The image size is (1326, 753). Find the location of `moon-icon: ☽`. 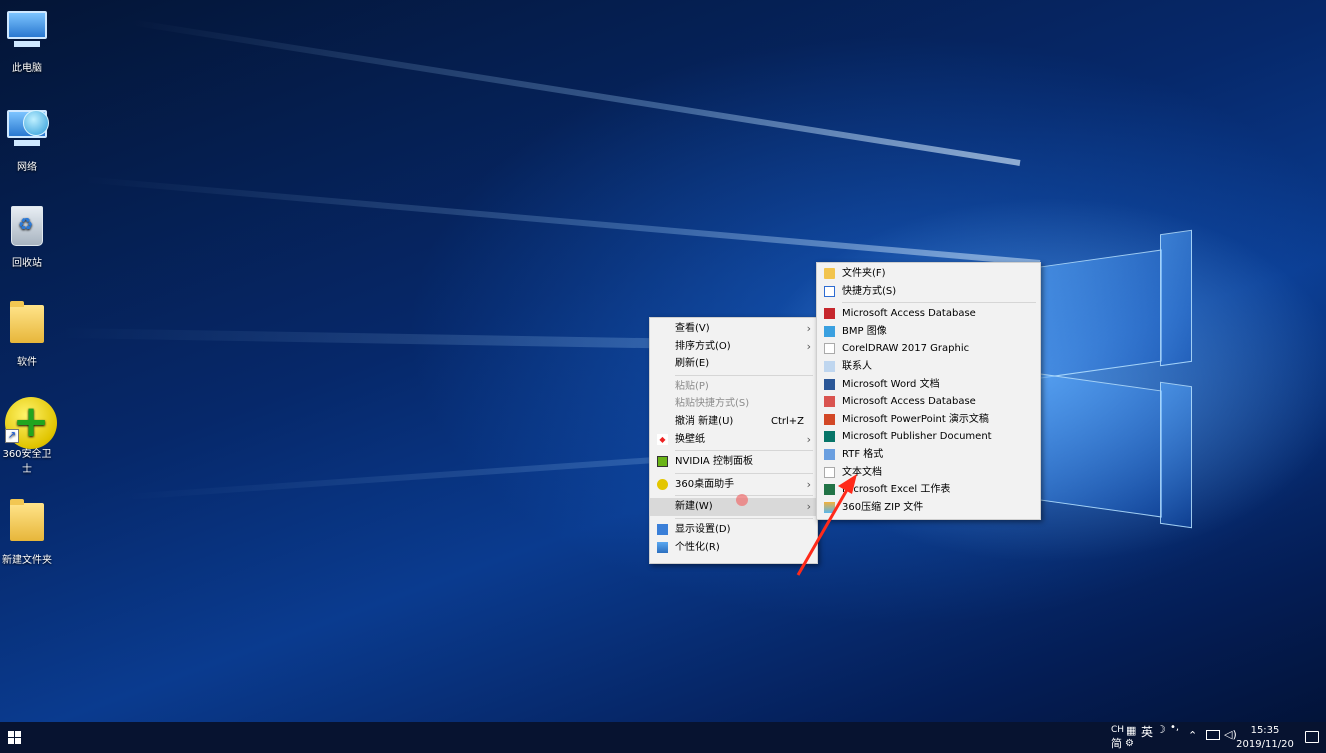

moon-icon: ☽ is located at coordinates (1161, 729).